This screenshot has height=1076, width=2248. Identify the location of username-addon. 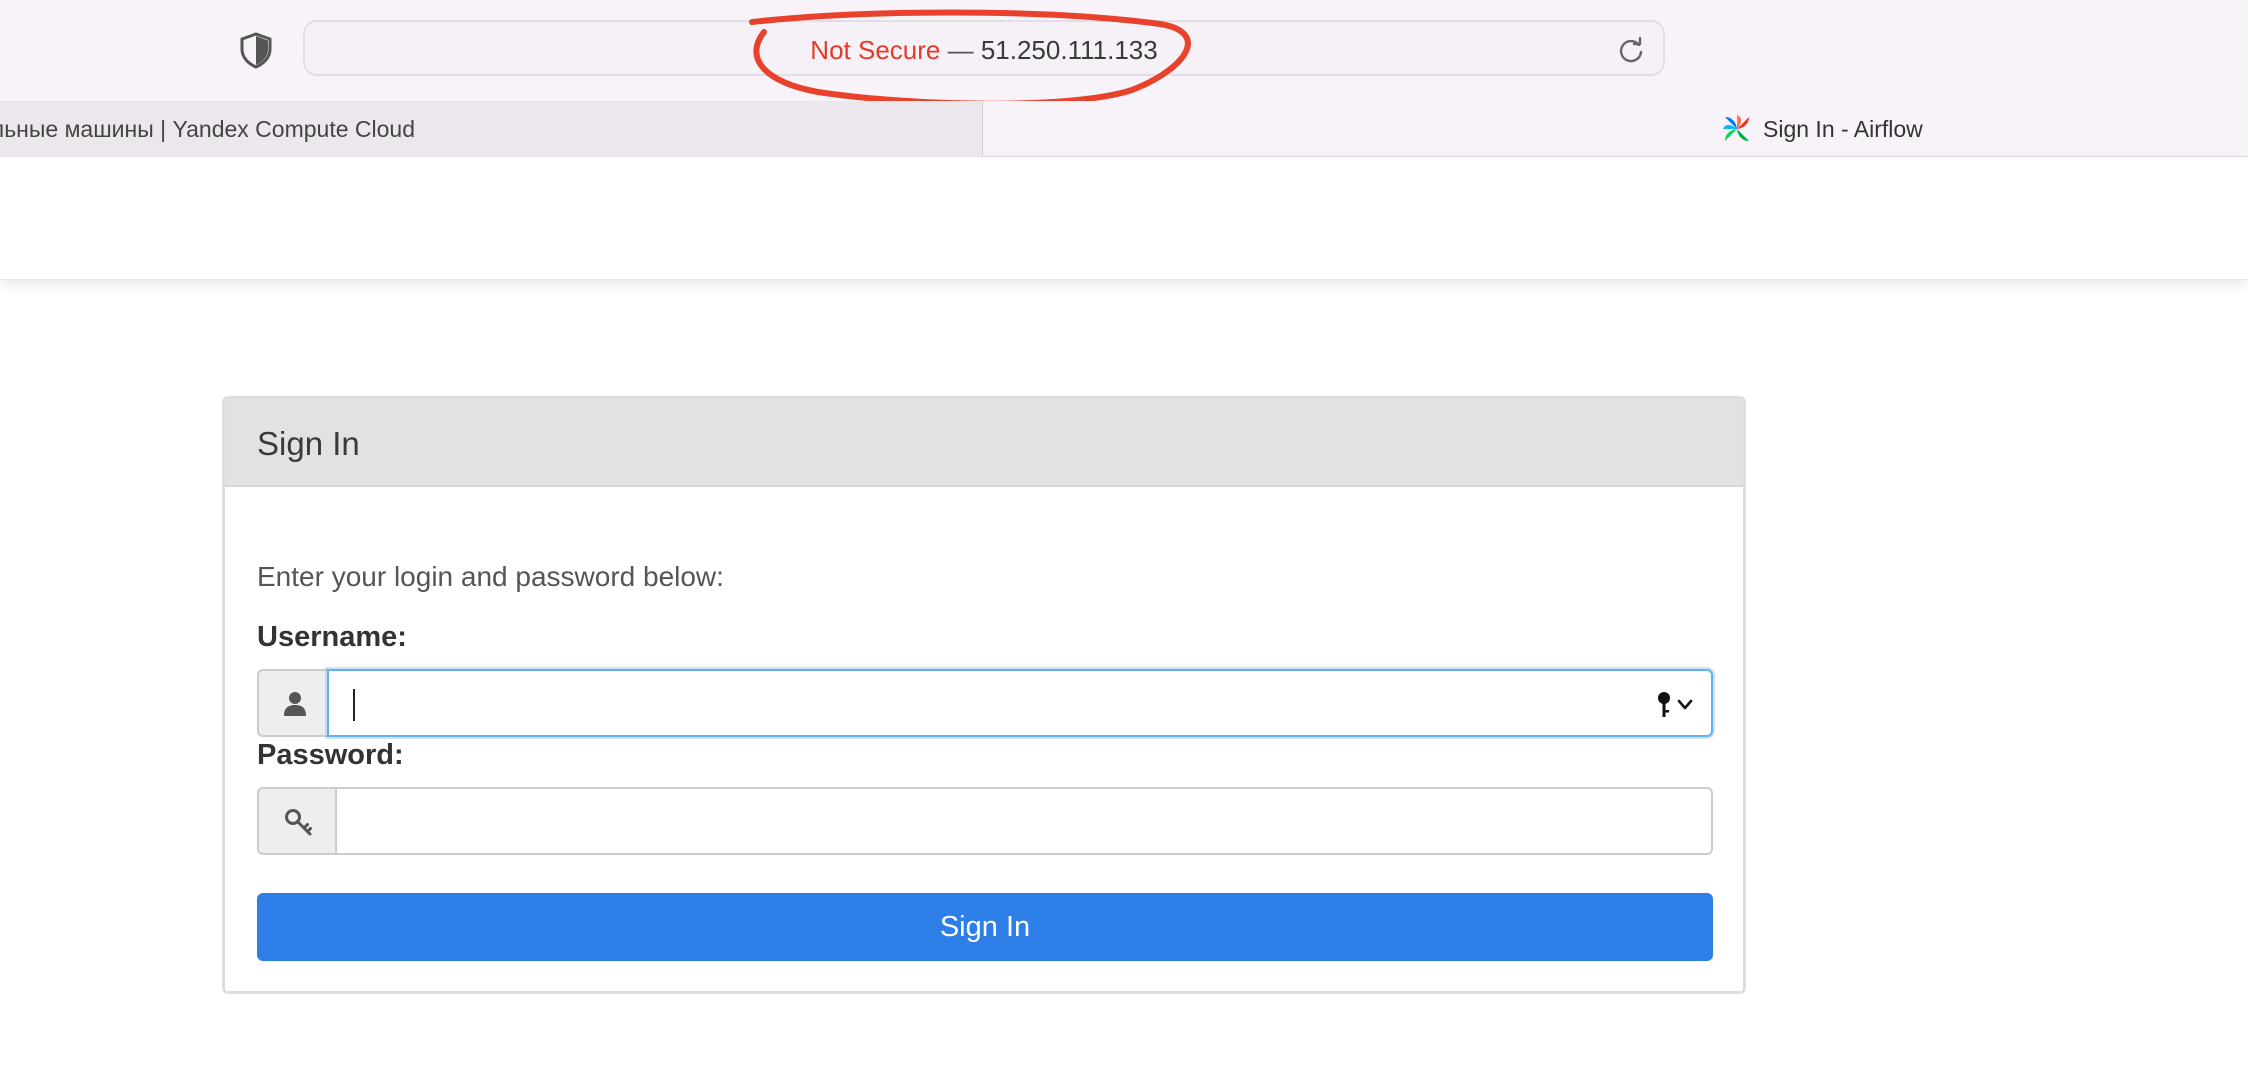
(293, 703).